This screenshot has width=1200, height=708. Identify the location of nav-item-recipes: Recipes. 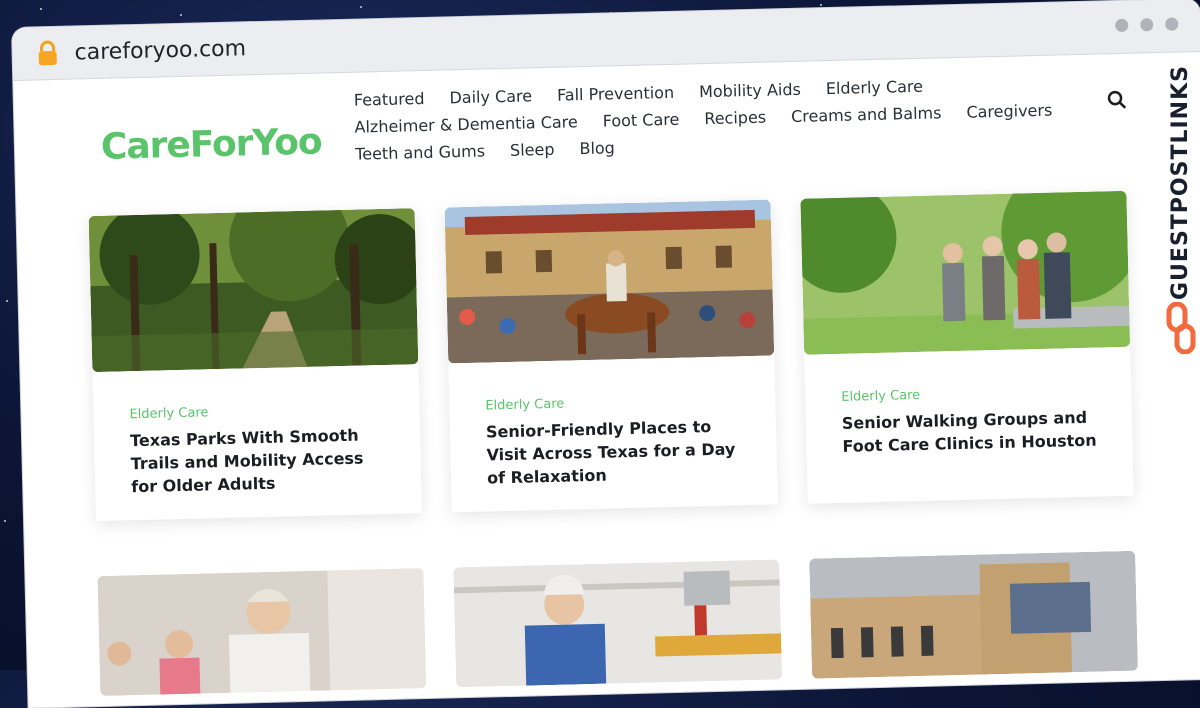
(735, 118).